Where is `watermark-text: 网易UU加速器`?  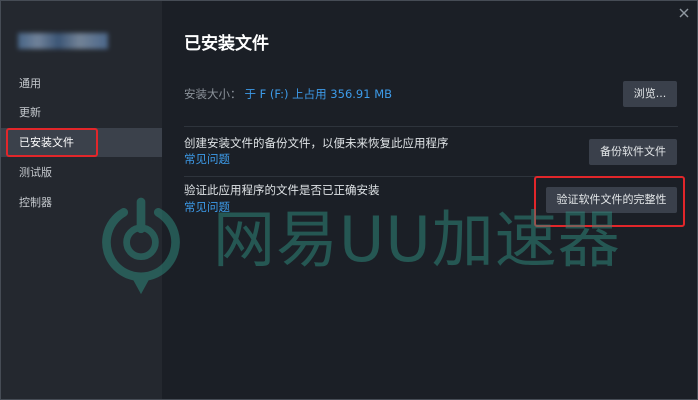
watermark-text: 网易UU加速器 is located at coordinates (417, 239).